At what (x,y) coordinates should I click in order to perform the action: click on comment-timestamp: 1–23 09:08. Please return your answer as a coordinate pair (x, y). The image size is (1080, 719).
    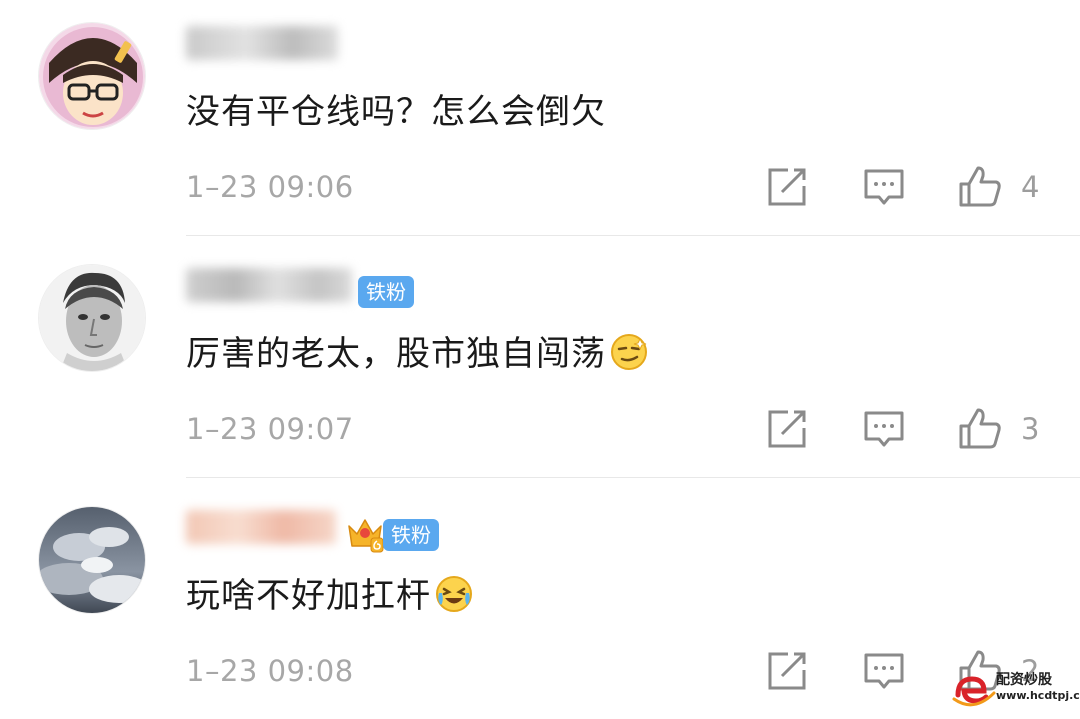
    Looking at the image, I should click on (270, 671).